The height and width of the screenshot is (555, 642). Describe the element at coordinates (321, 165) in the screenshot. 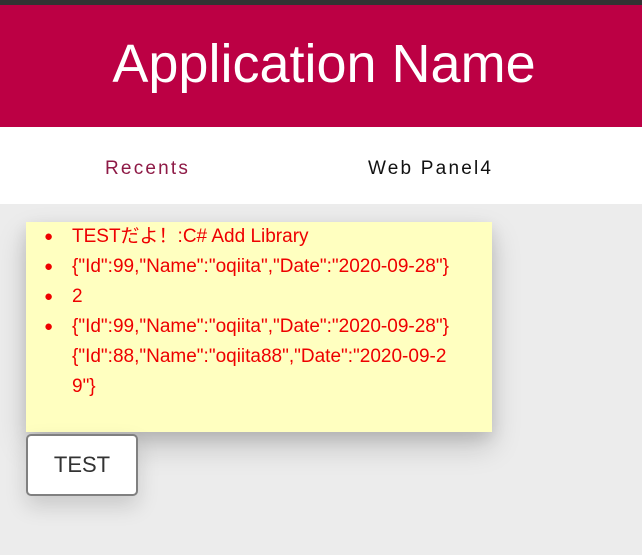

I see `nav-bar: Recents Web Panel4` at that location.